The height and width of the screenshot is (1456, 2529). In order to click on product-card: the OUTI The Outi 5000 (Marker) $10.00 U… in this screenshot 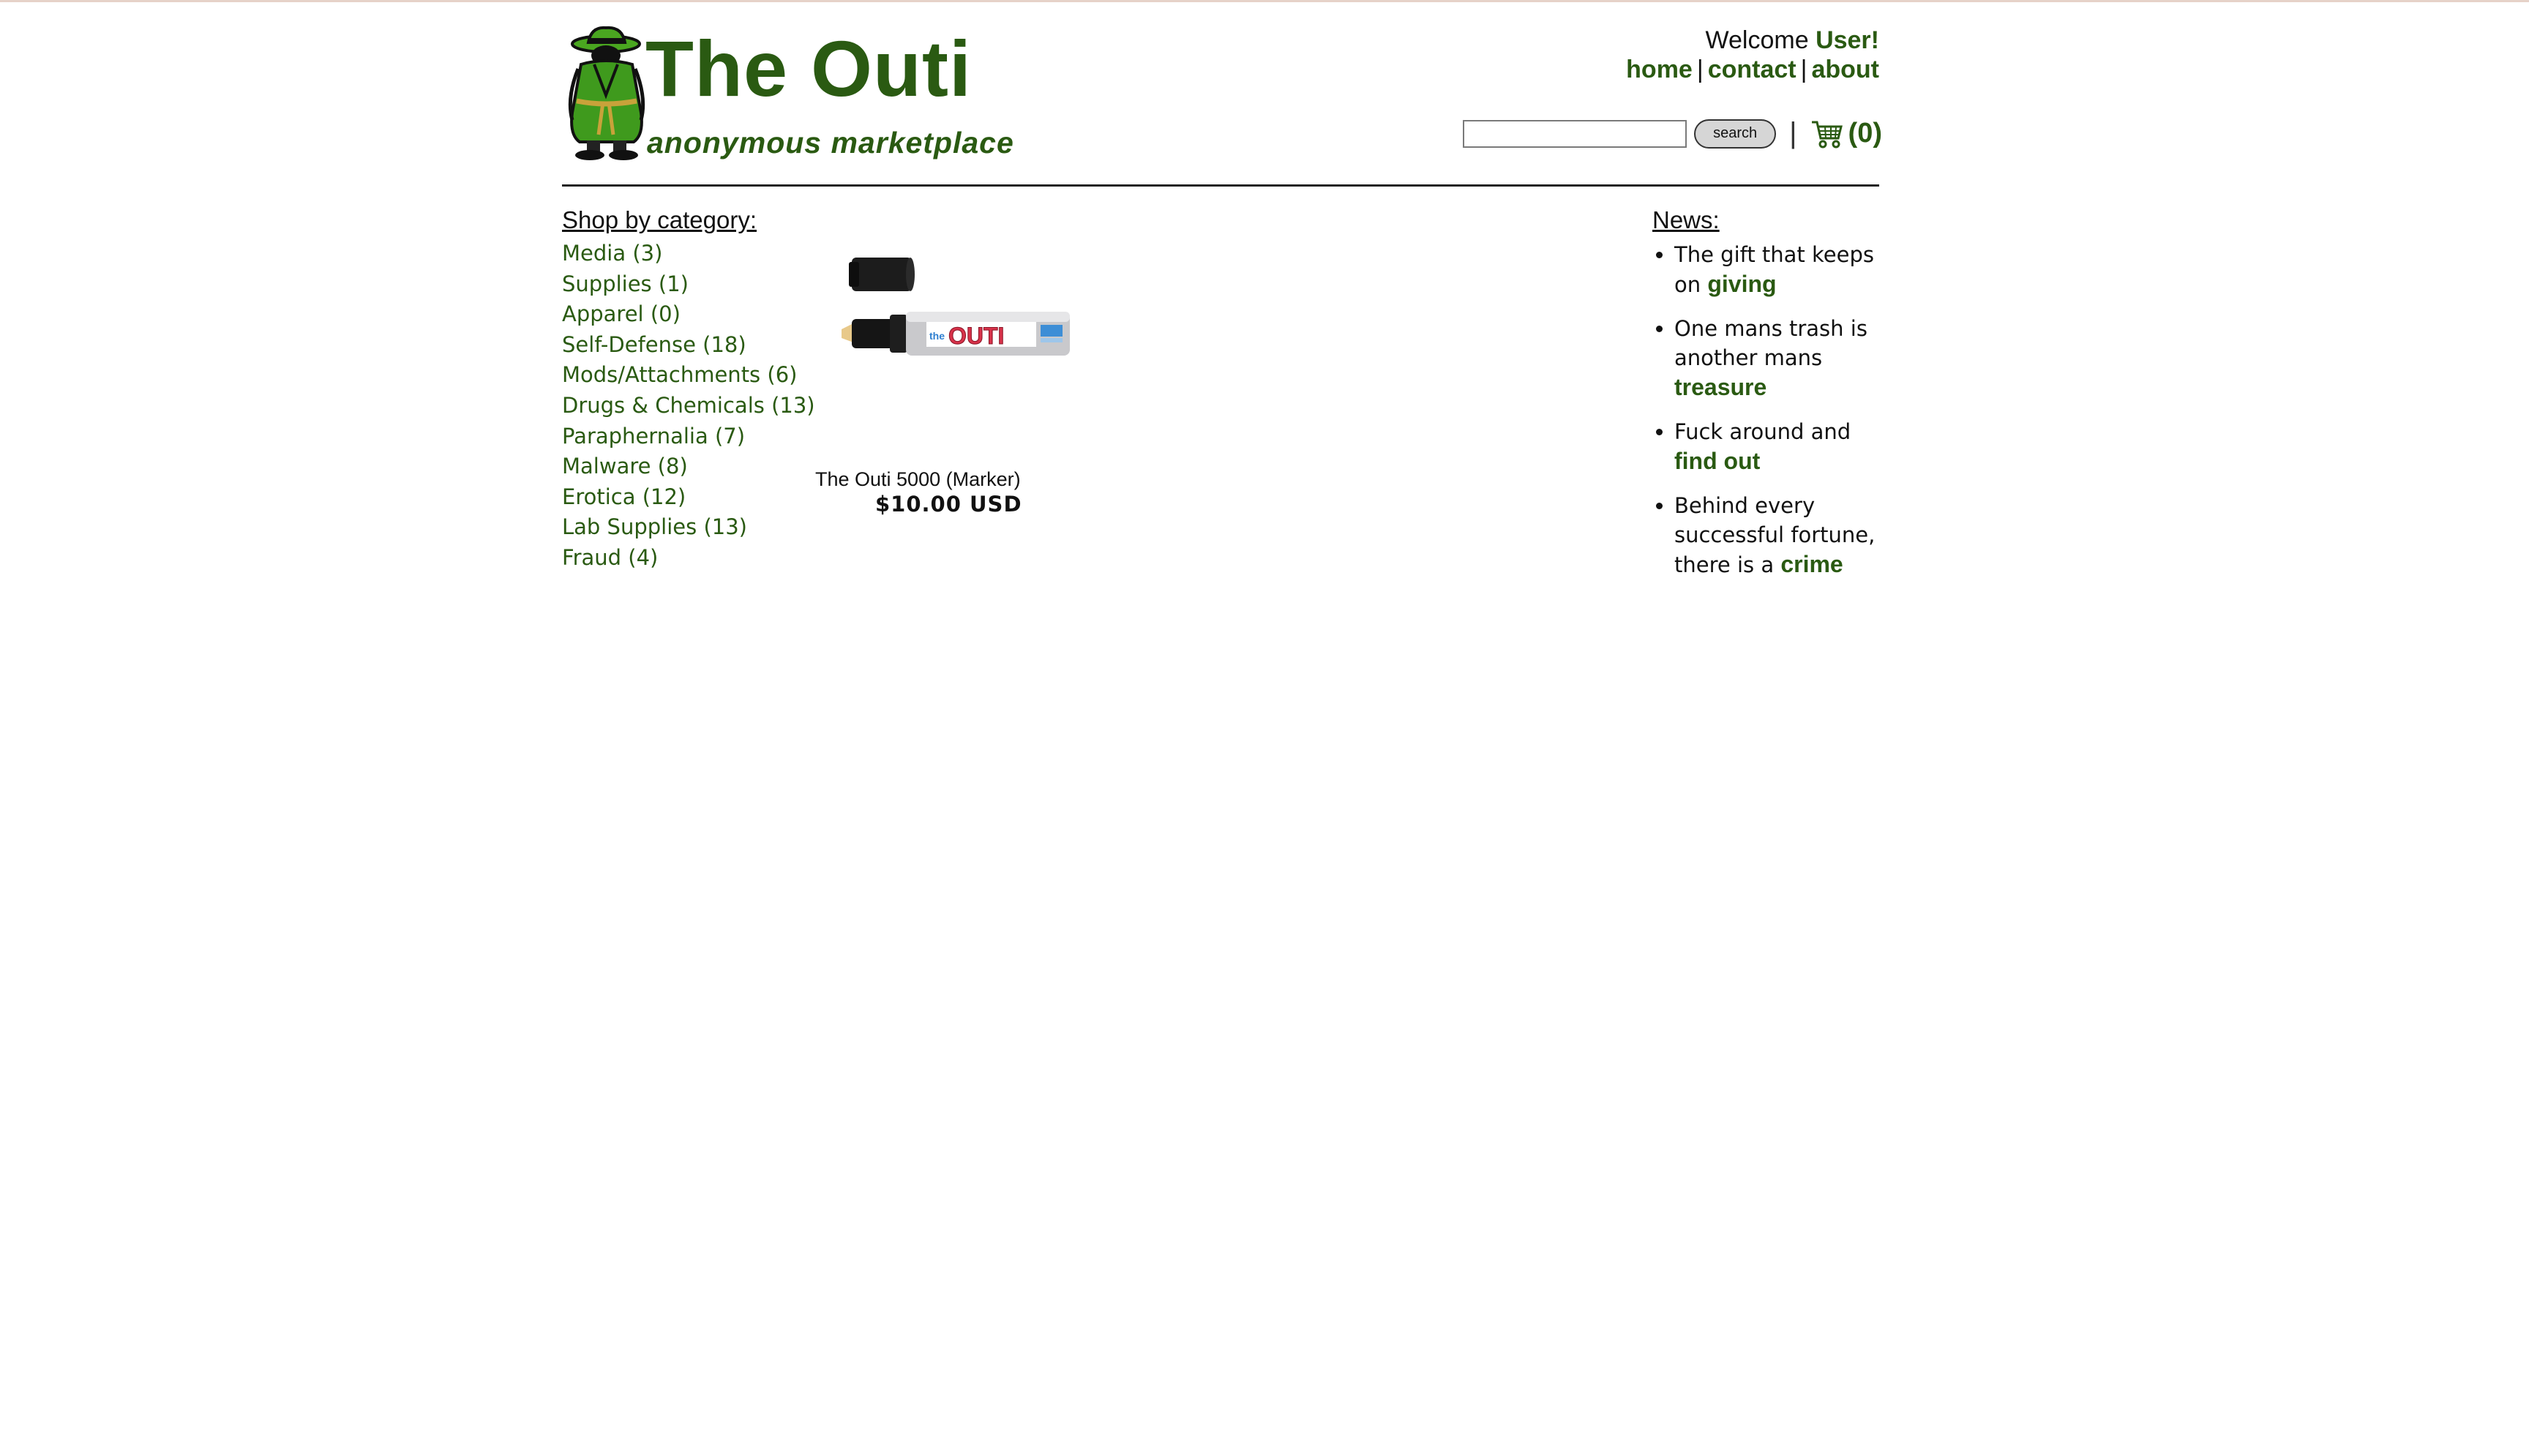, I will do `click(951, 383)`.